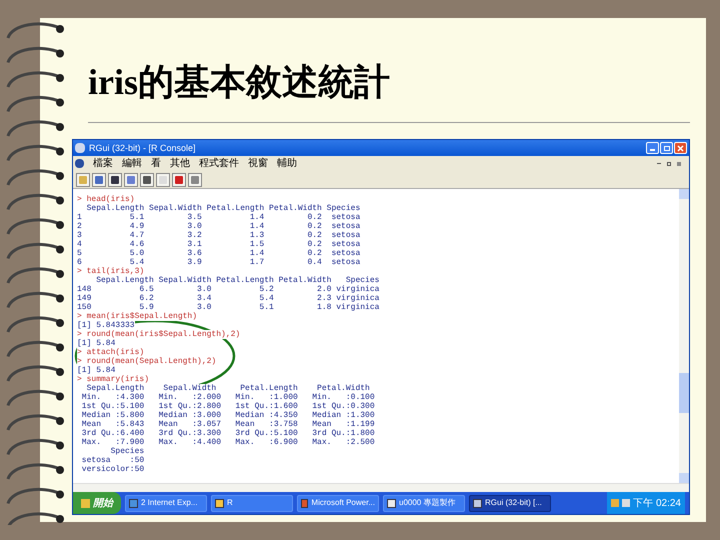 This screenshot has height=540, width=720. Describe the element at coordinates (666, 148) in the screenshot. I see `maximize-button` at that location.